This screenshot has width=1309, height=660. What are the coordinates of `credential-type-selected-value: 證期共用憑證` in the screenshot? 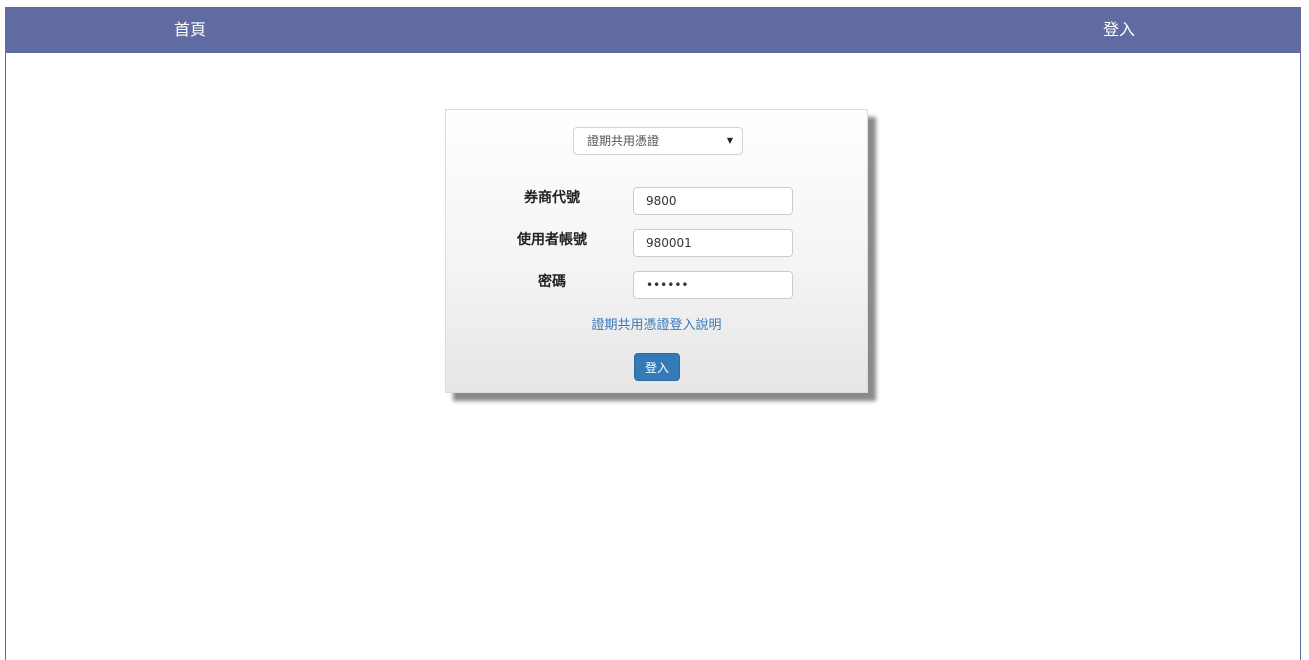 It's located at (623, 141).